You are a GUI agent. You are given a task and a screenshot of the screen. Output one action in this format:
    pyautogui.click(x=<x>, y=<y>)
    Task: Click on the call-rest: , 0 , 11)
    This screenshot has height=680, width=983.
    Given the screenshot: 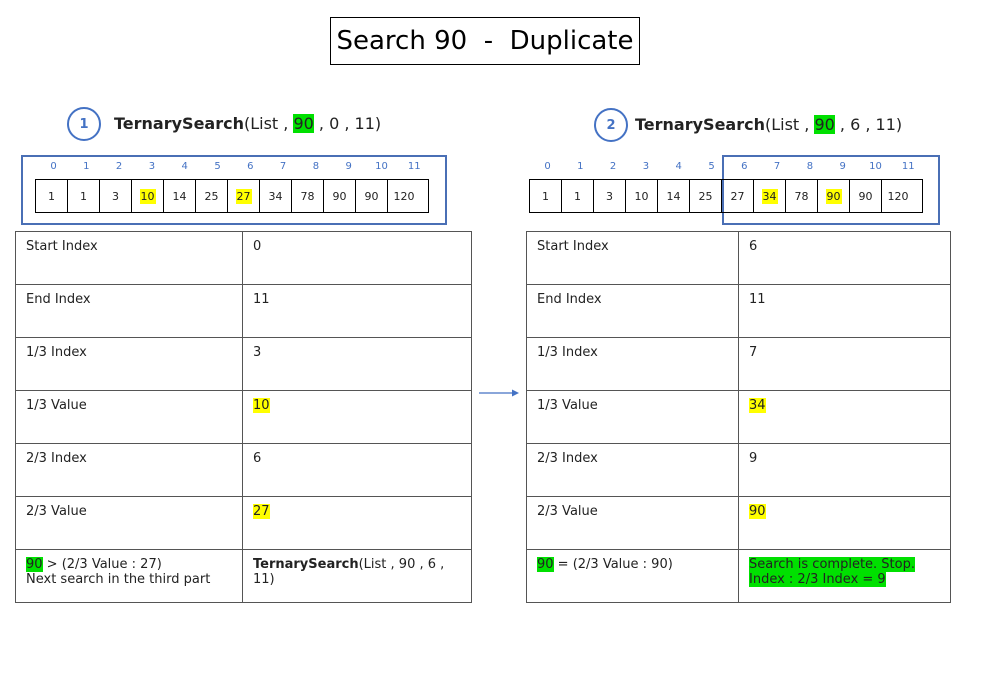 What is the action you would take?
    pyautogui.click(x=347, y=123)
    